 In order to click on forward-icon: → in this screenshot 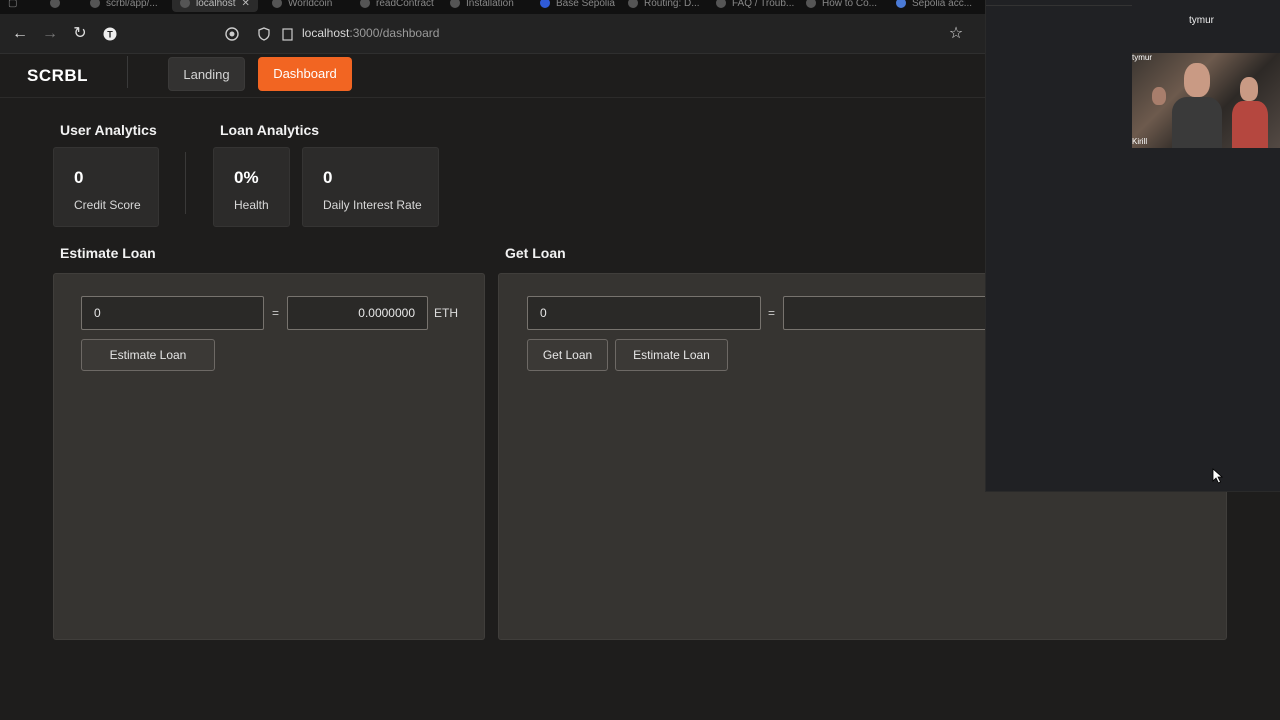, I will do `click(50, 34)`.